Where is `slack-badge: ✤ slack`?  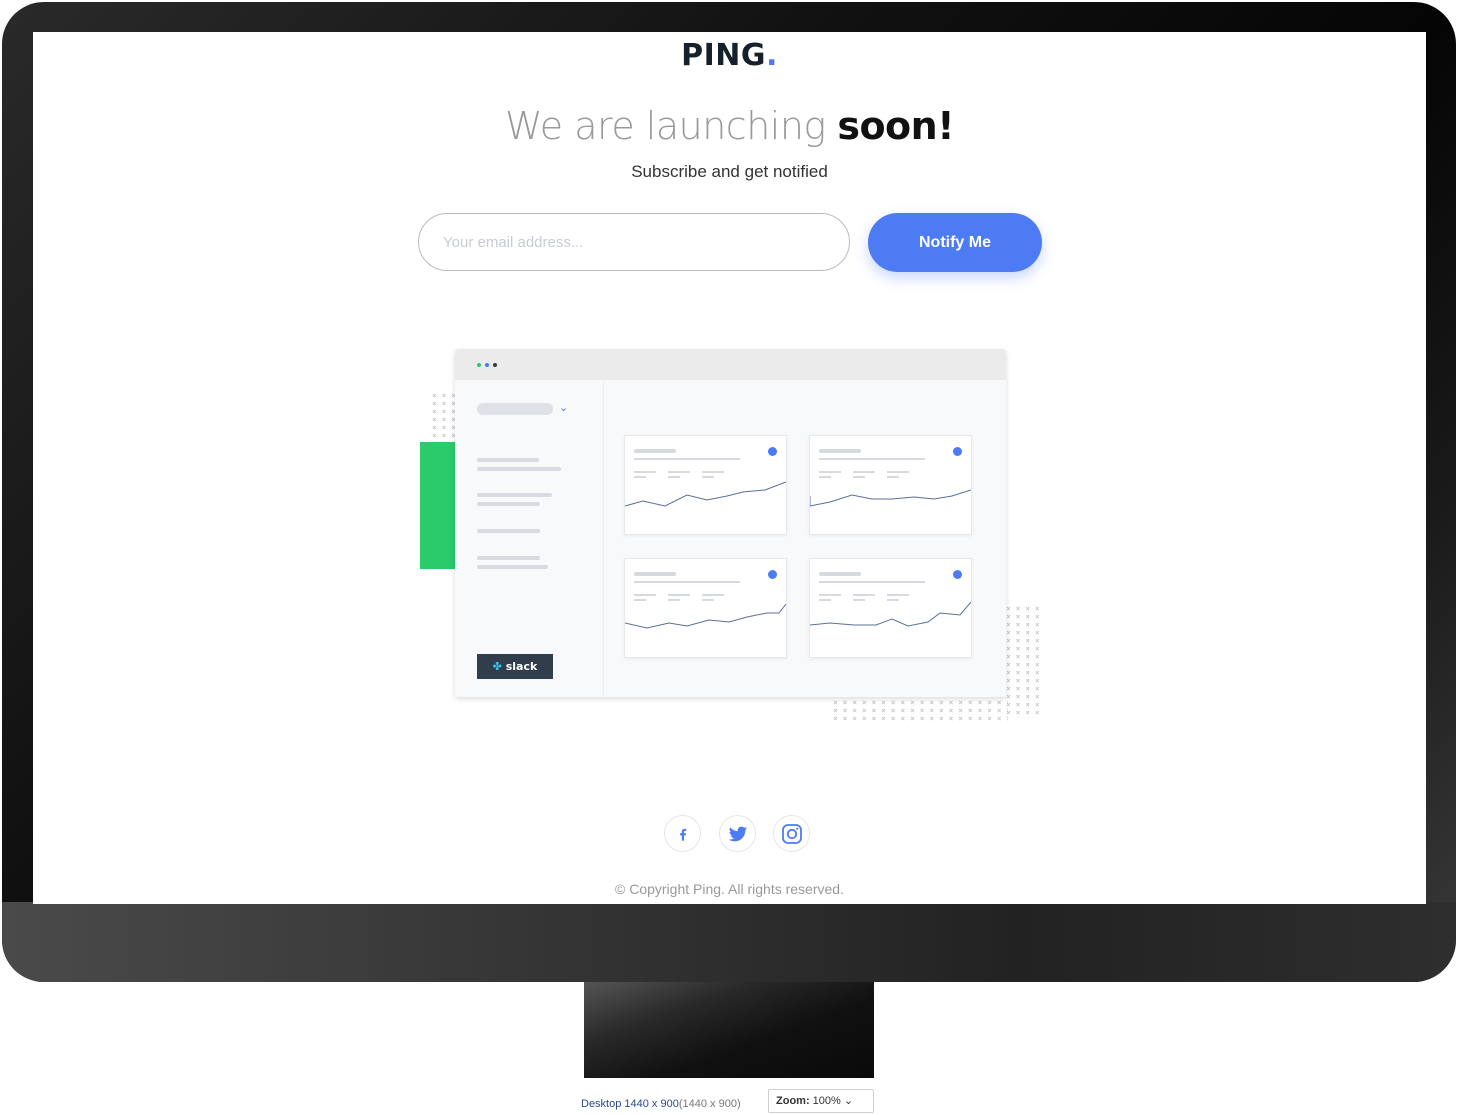 slack-badge: ✤ slack is located at coordinates (515, 666).